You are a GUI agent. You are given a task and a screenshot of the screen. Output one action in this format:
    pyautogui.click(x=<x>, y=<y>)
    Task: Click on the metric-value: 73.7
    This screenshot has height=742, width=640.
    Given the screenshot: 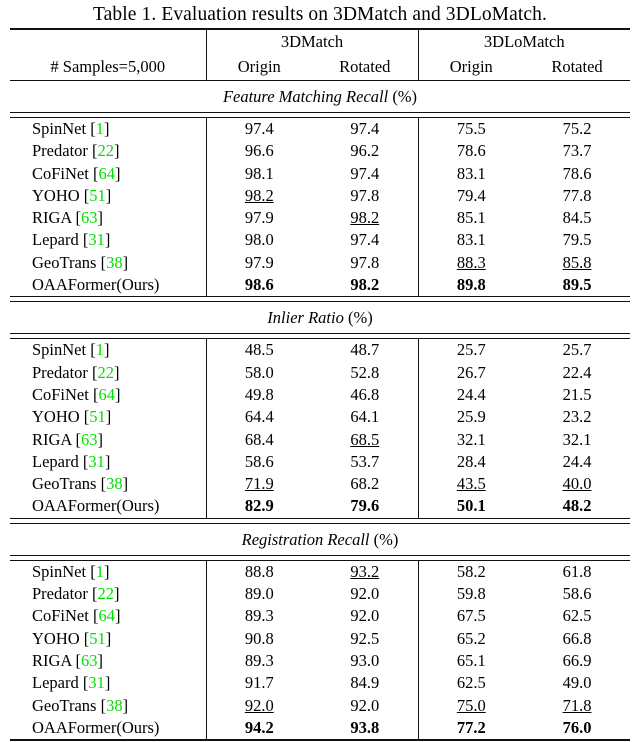 What is the action you would take?
    pyautogui.click(x=577, y=151)
    